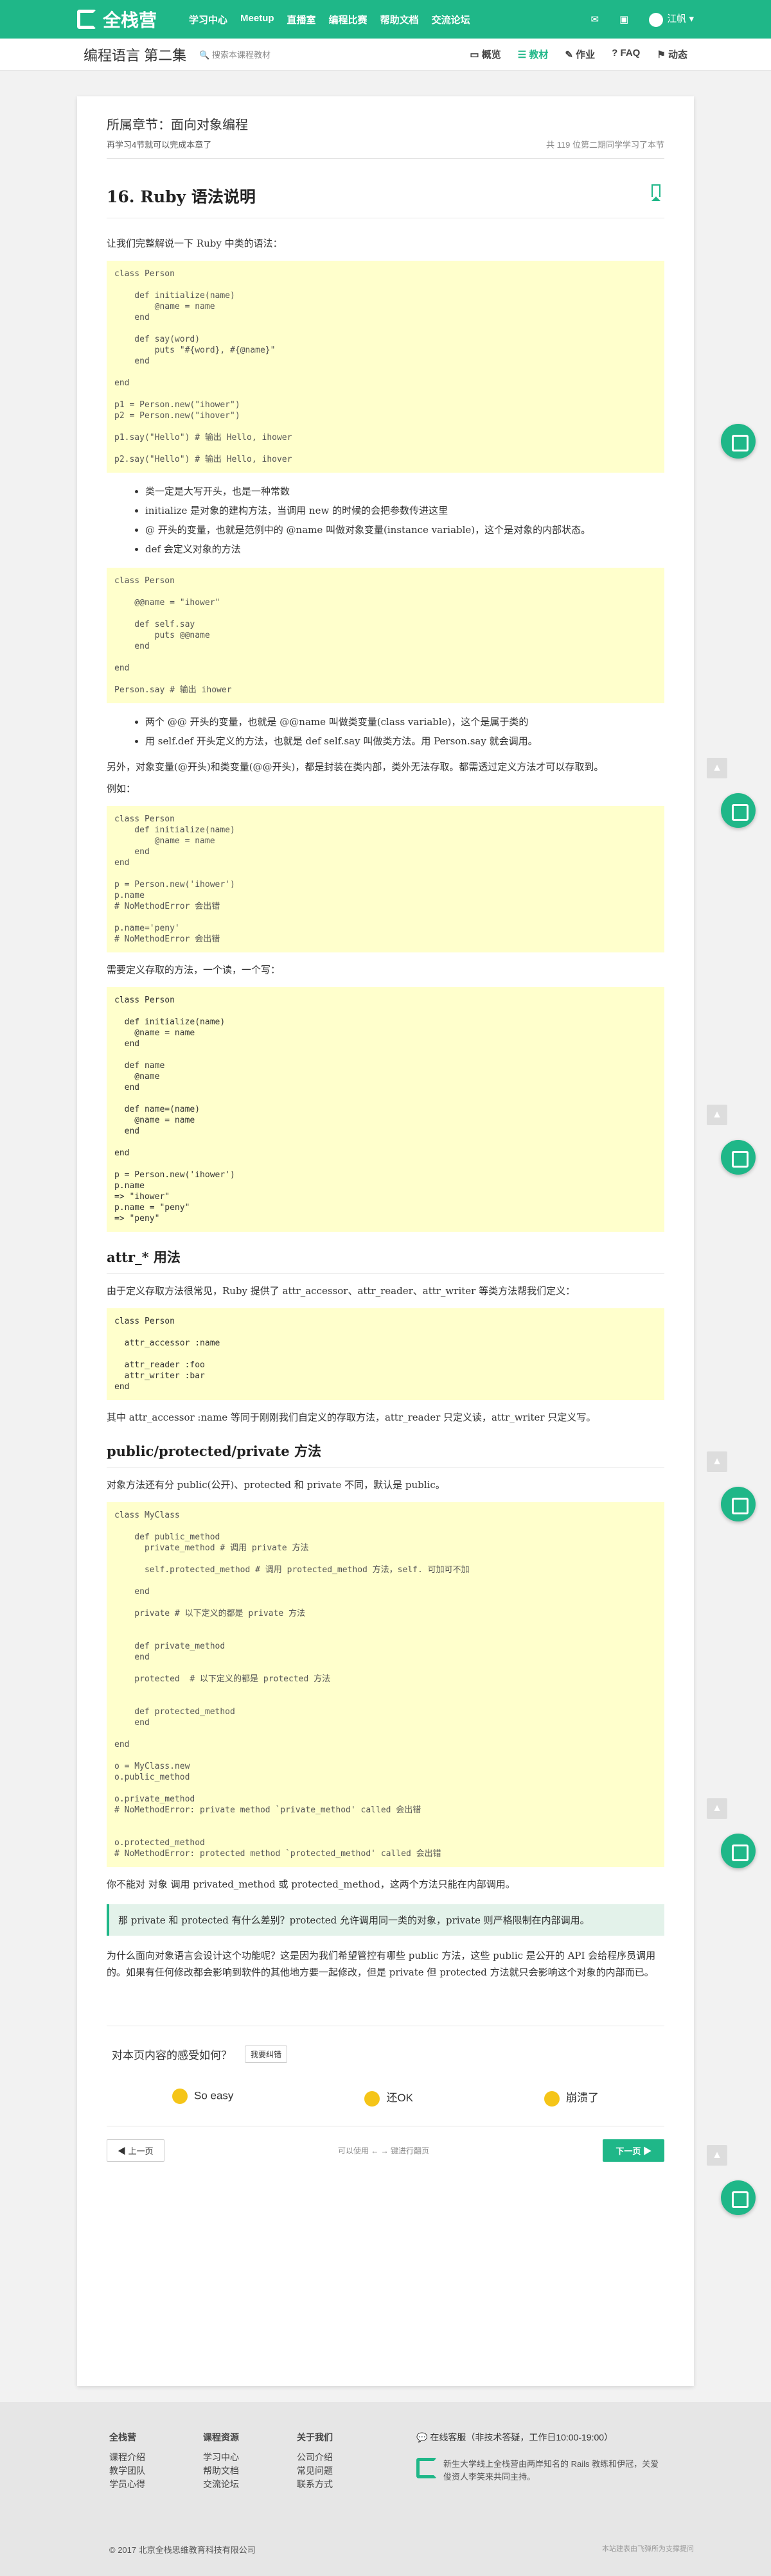 Image resolution: width=771 pixels, height=2576 pixels. I want to click on sad-face-icon, so click(552, 2098).